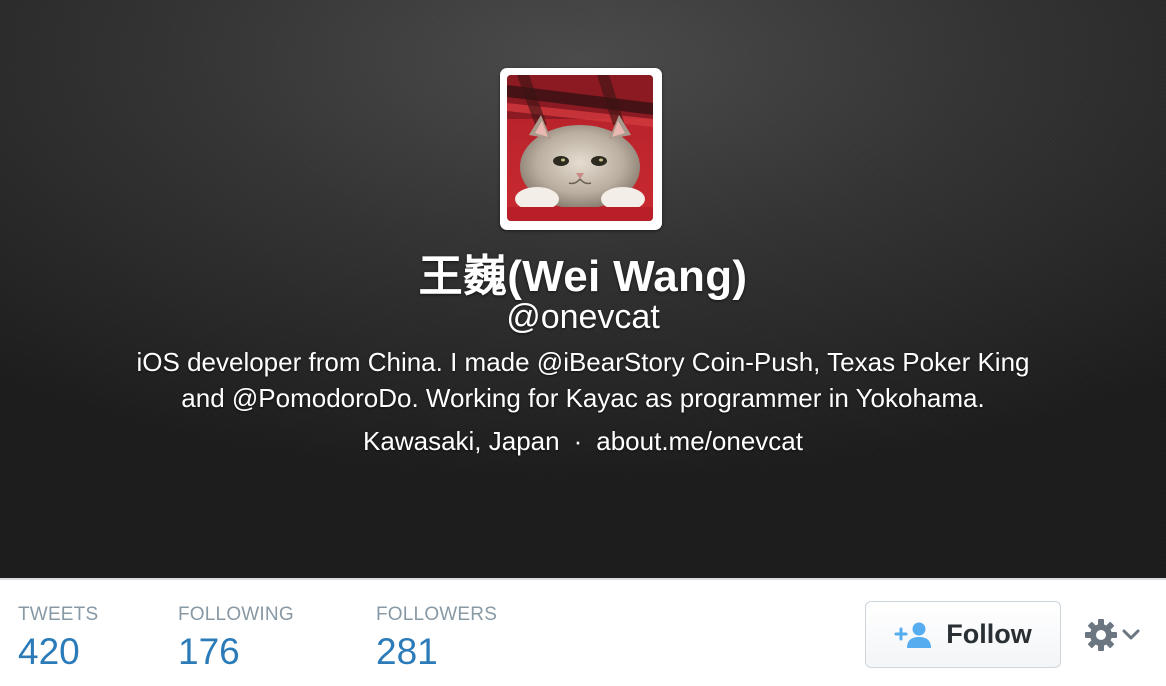 The width and height of the screenshot is (1166, 686). I want to click on avatar, so click(581, 149).